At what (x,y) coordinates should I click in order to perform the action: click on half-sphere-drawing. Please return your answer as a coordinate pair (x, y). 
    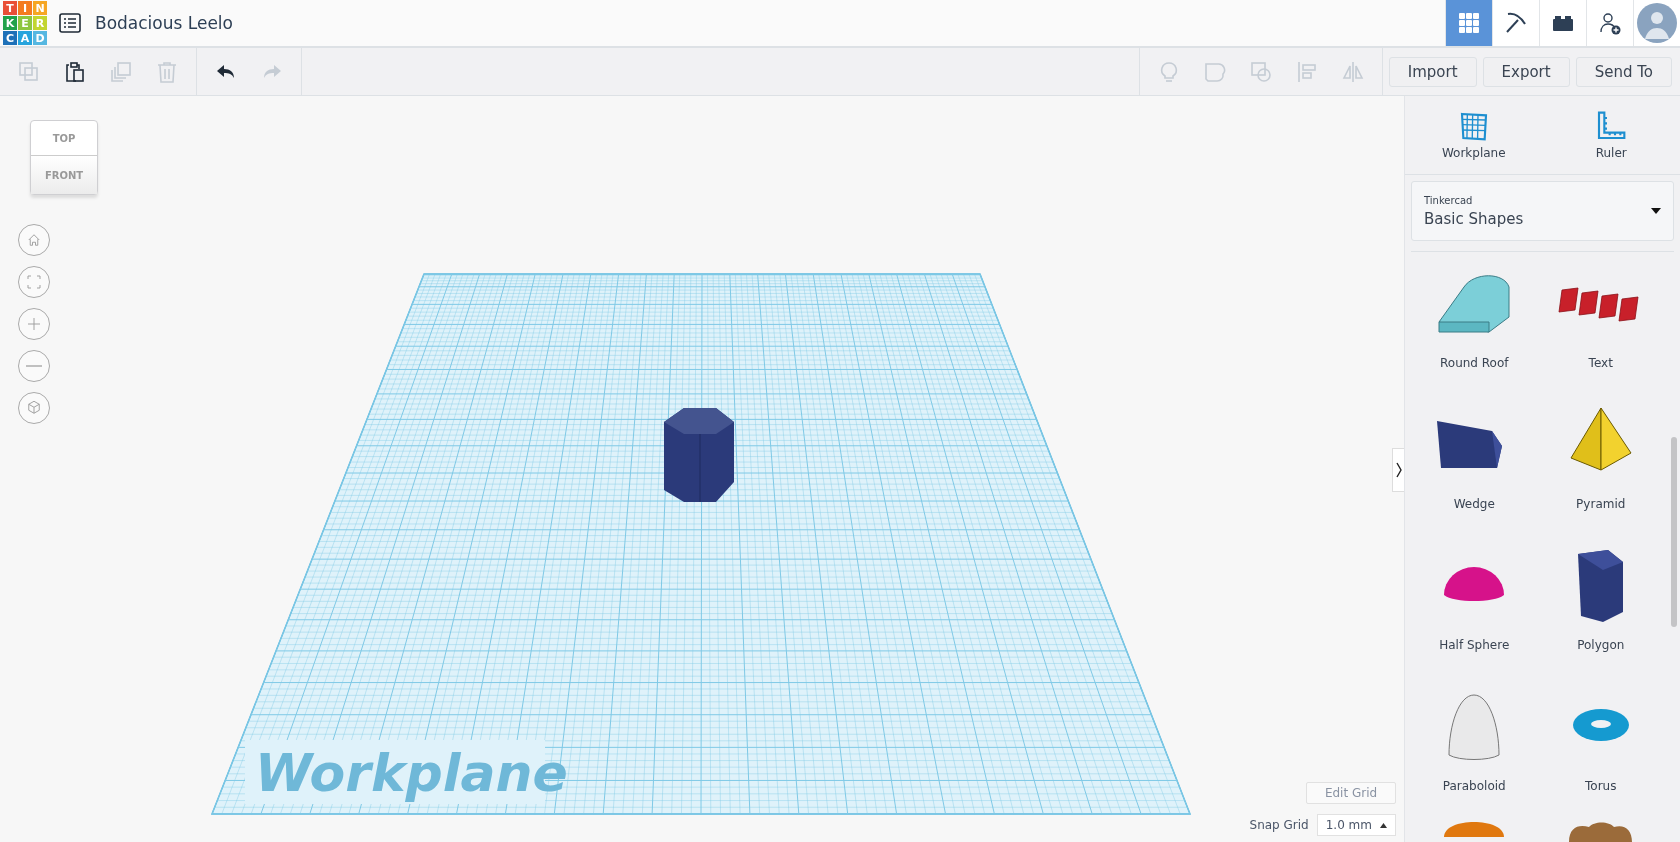
    Looking at the image, I should click on (1474, 584).